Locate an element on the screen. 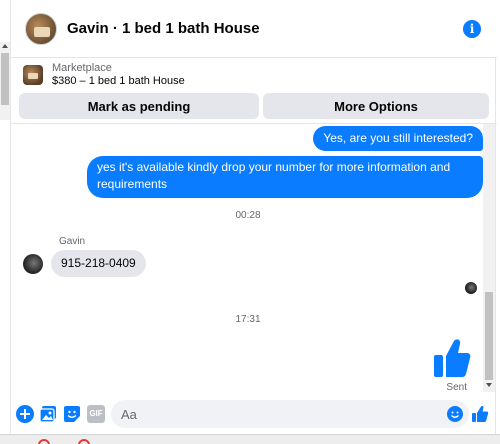 This screenshot has height=444, width=500. plus-icon is located at coordinates (25, 414).